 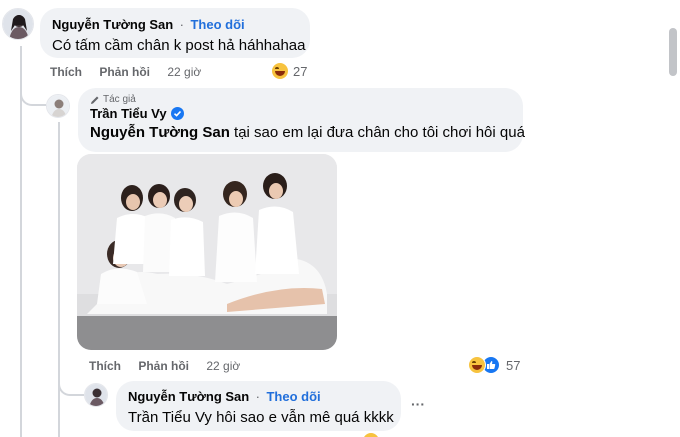 What do you see at coordinates (33, 97) in the screenshot?
I see `thread-curve-reply` at bounding box center [33, 97].